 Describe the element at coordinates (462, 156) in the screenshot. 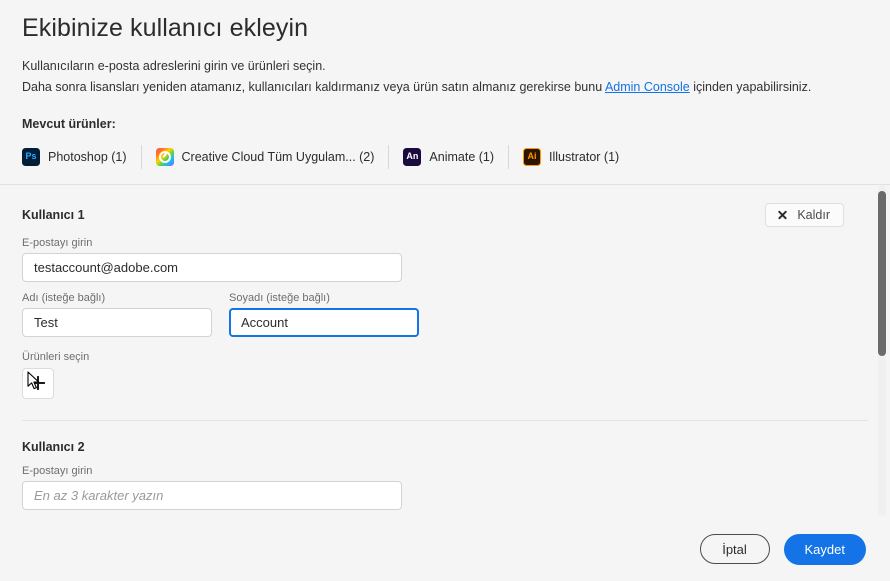

I see `product-name-animate: Animate (1)` at that location.